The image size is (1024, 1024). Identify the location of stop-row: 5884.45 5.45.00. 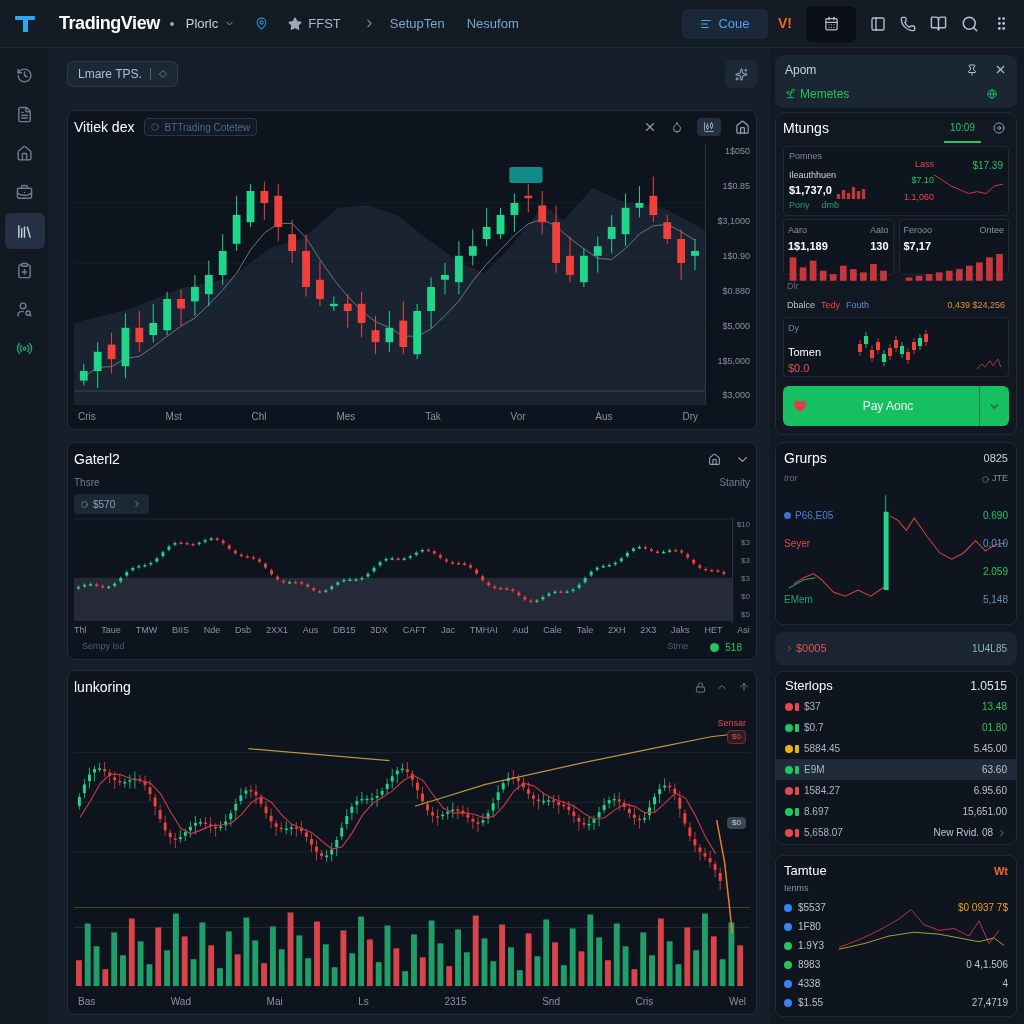
(896, 748).